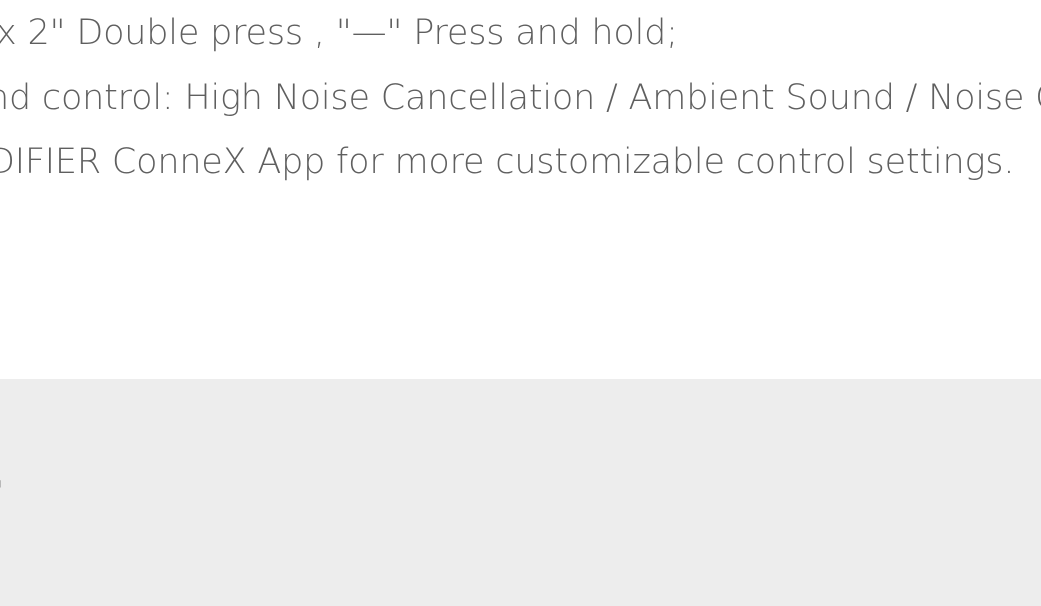  What do you see at coordinates (1, 492) in the screenshot?
I see `next-section-heading-fragment: t` at bounding box center [1, 492].